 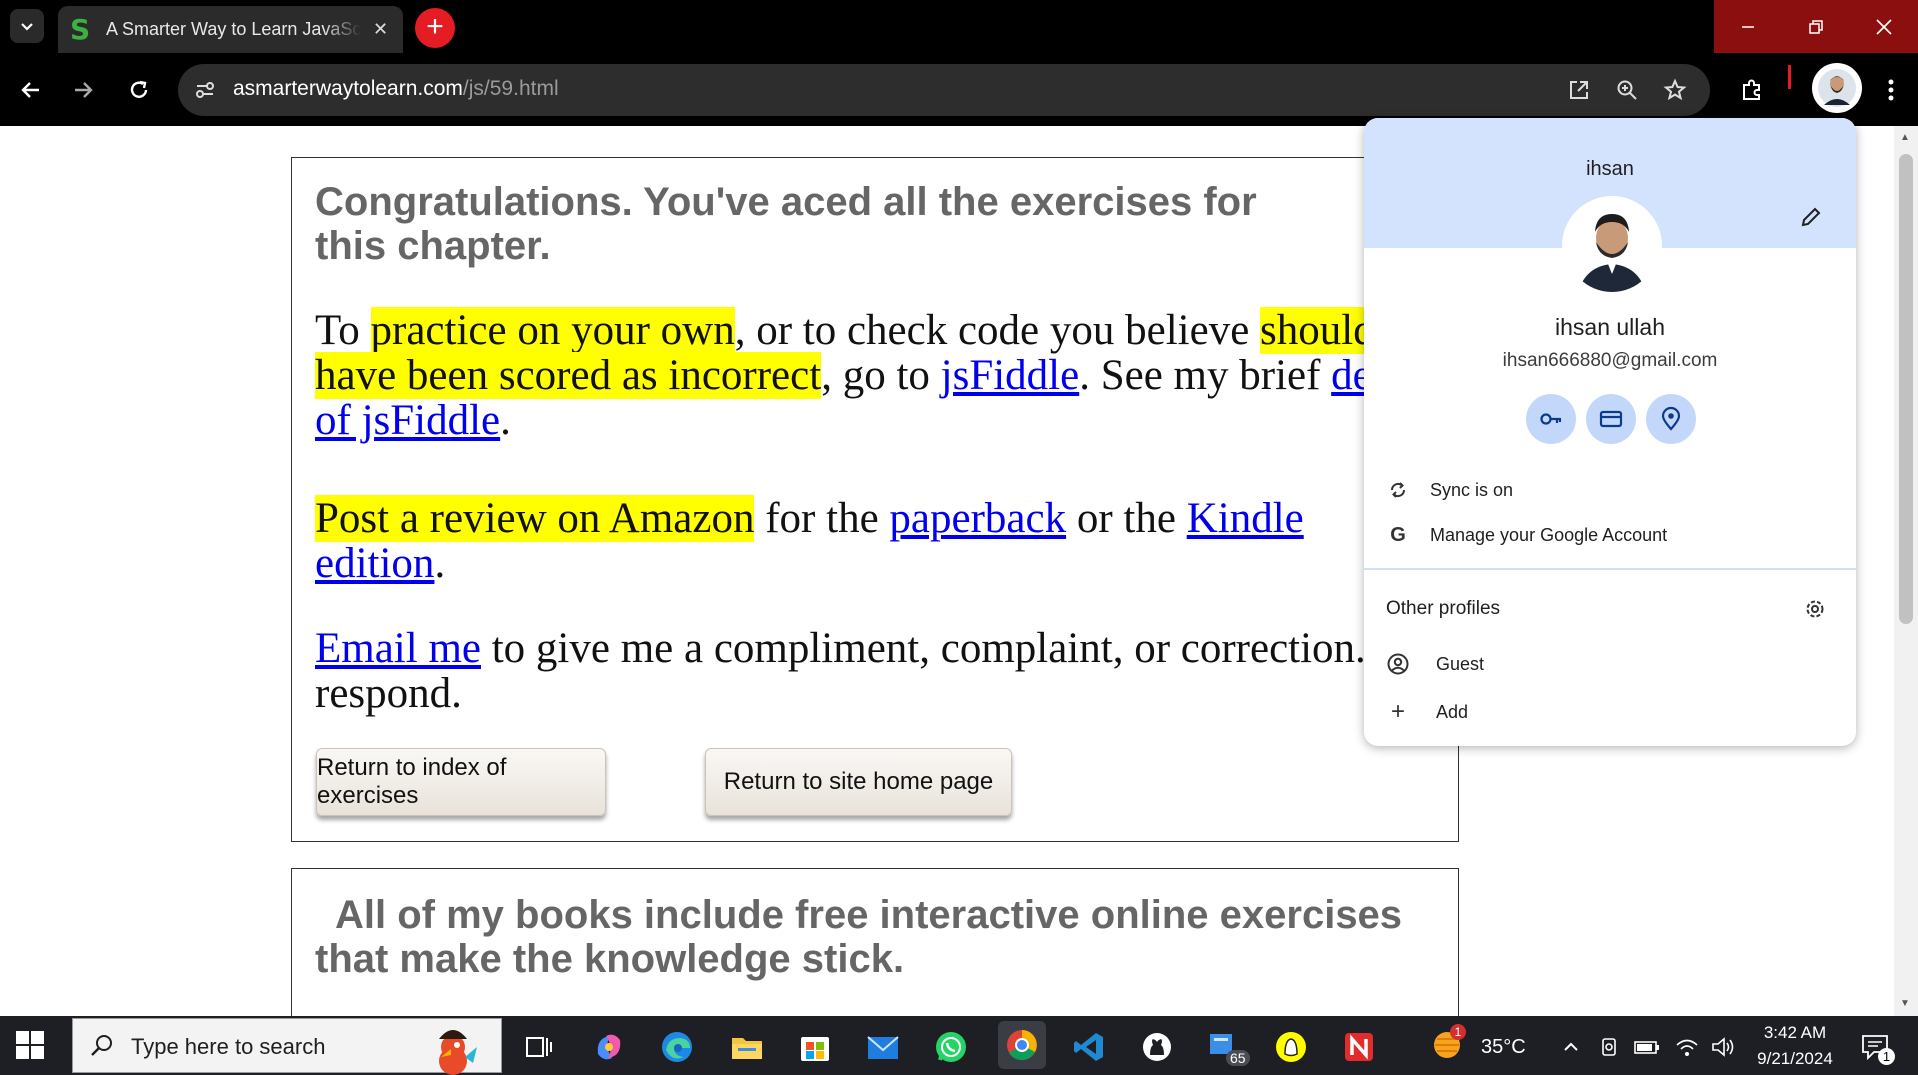 I want to click on passwords-button, so click(x=1551, y=419).